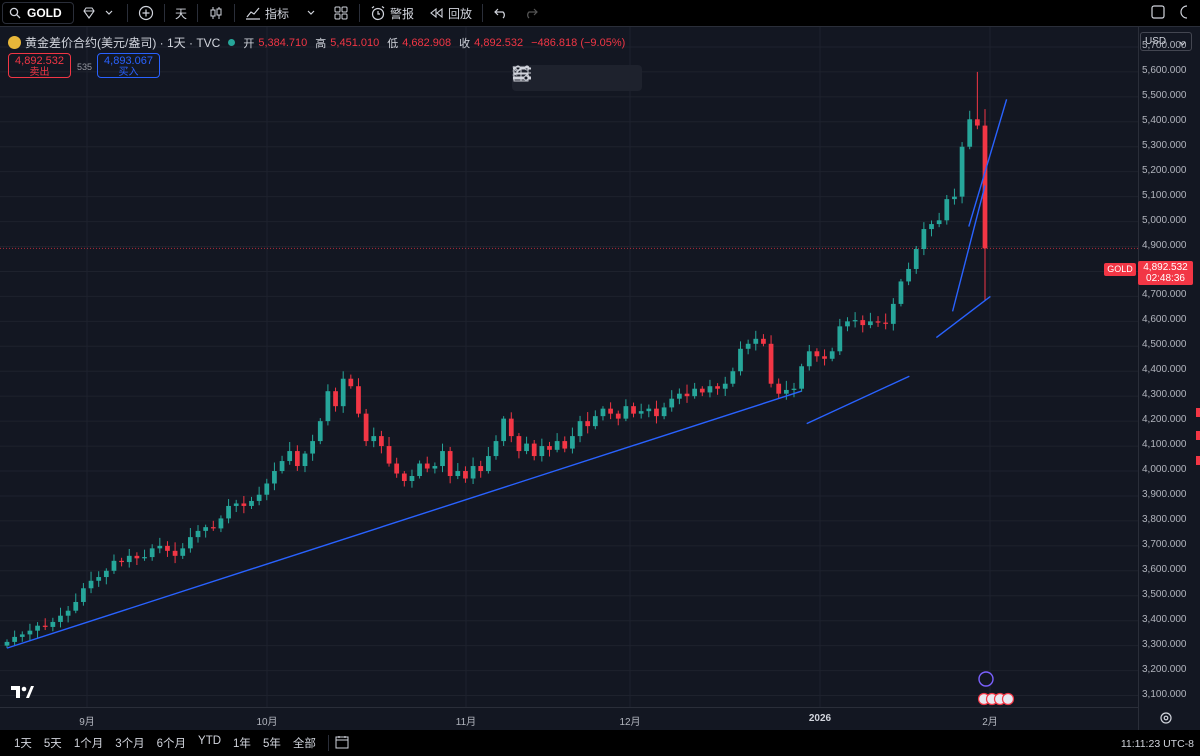 This screenshot has height=756, width=1200. What do you see at coordinates (128, 61) in the screenshot?
I see `buy-price: 4,893.067` at bounding box center [128, 61].